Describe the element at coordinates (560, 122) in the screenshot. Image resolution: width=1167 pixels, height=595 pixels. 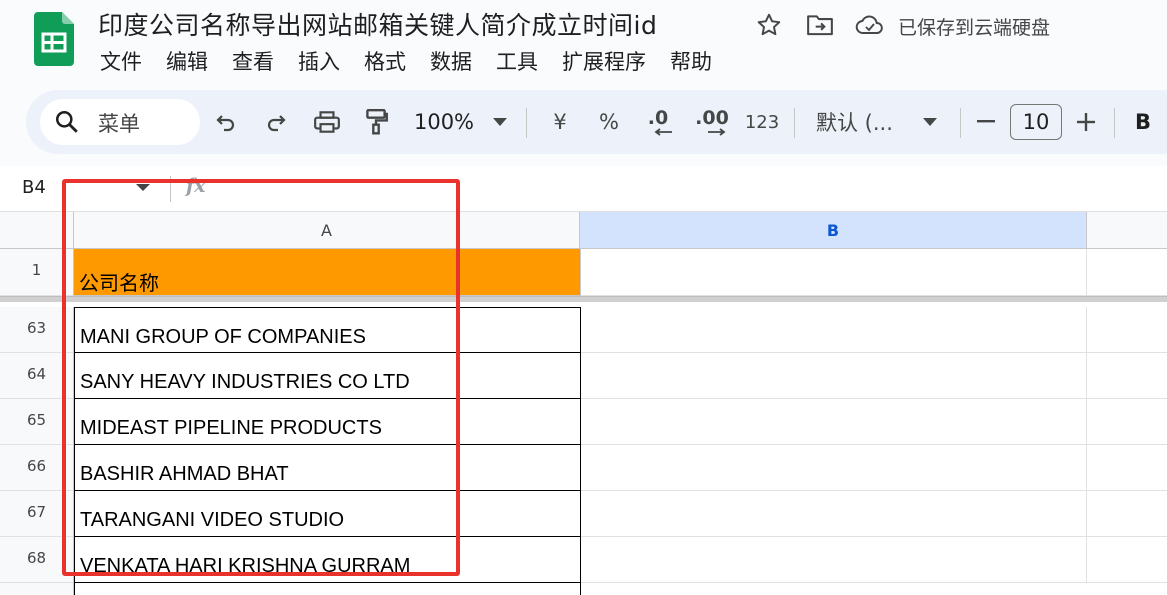
I see `currency-format-button: ¥` at that location.